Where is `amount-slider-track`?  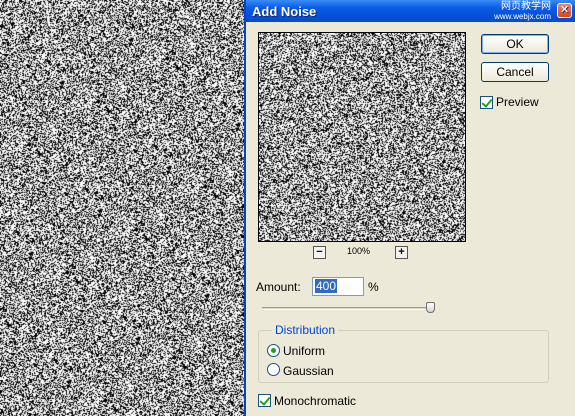 amount-slider-track is located at coordinates (348, 308).